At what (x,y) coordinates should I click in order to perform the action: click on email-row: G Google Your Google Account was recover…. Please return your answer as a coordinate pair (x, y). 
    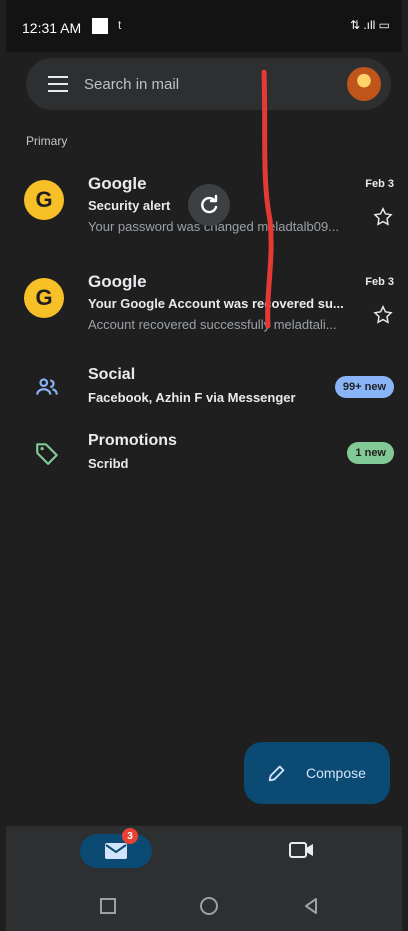
    Looking at the image, I should click on (204, 313).